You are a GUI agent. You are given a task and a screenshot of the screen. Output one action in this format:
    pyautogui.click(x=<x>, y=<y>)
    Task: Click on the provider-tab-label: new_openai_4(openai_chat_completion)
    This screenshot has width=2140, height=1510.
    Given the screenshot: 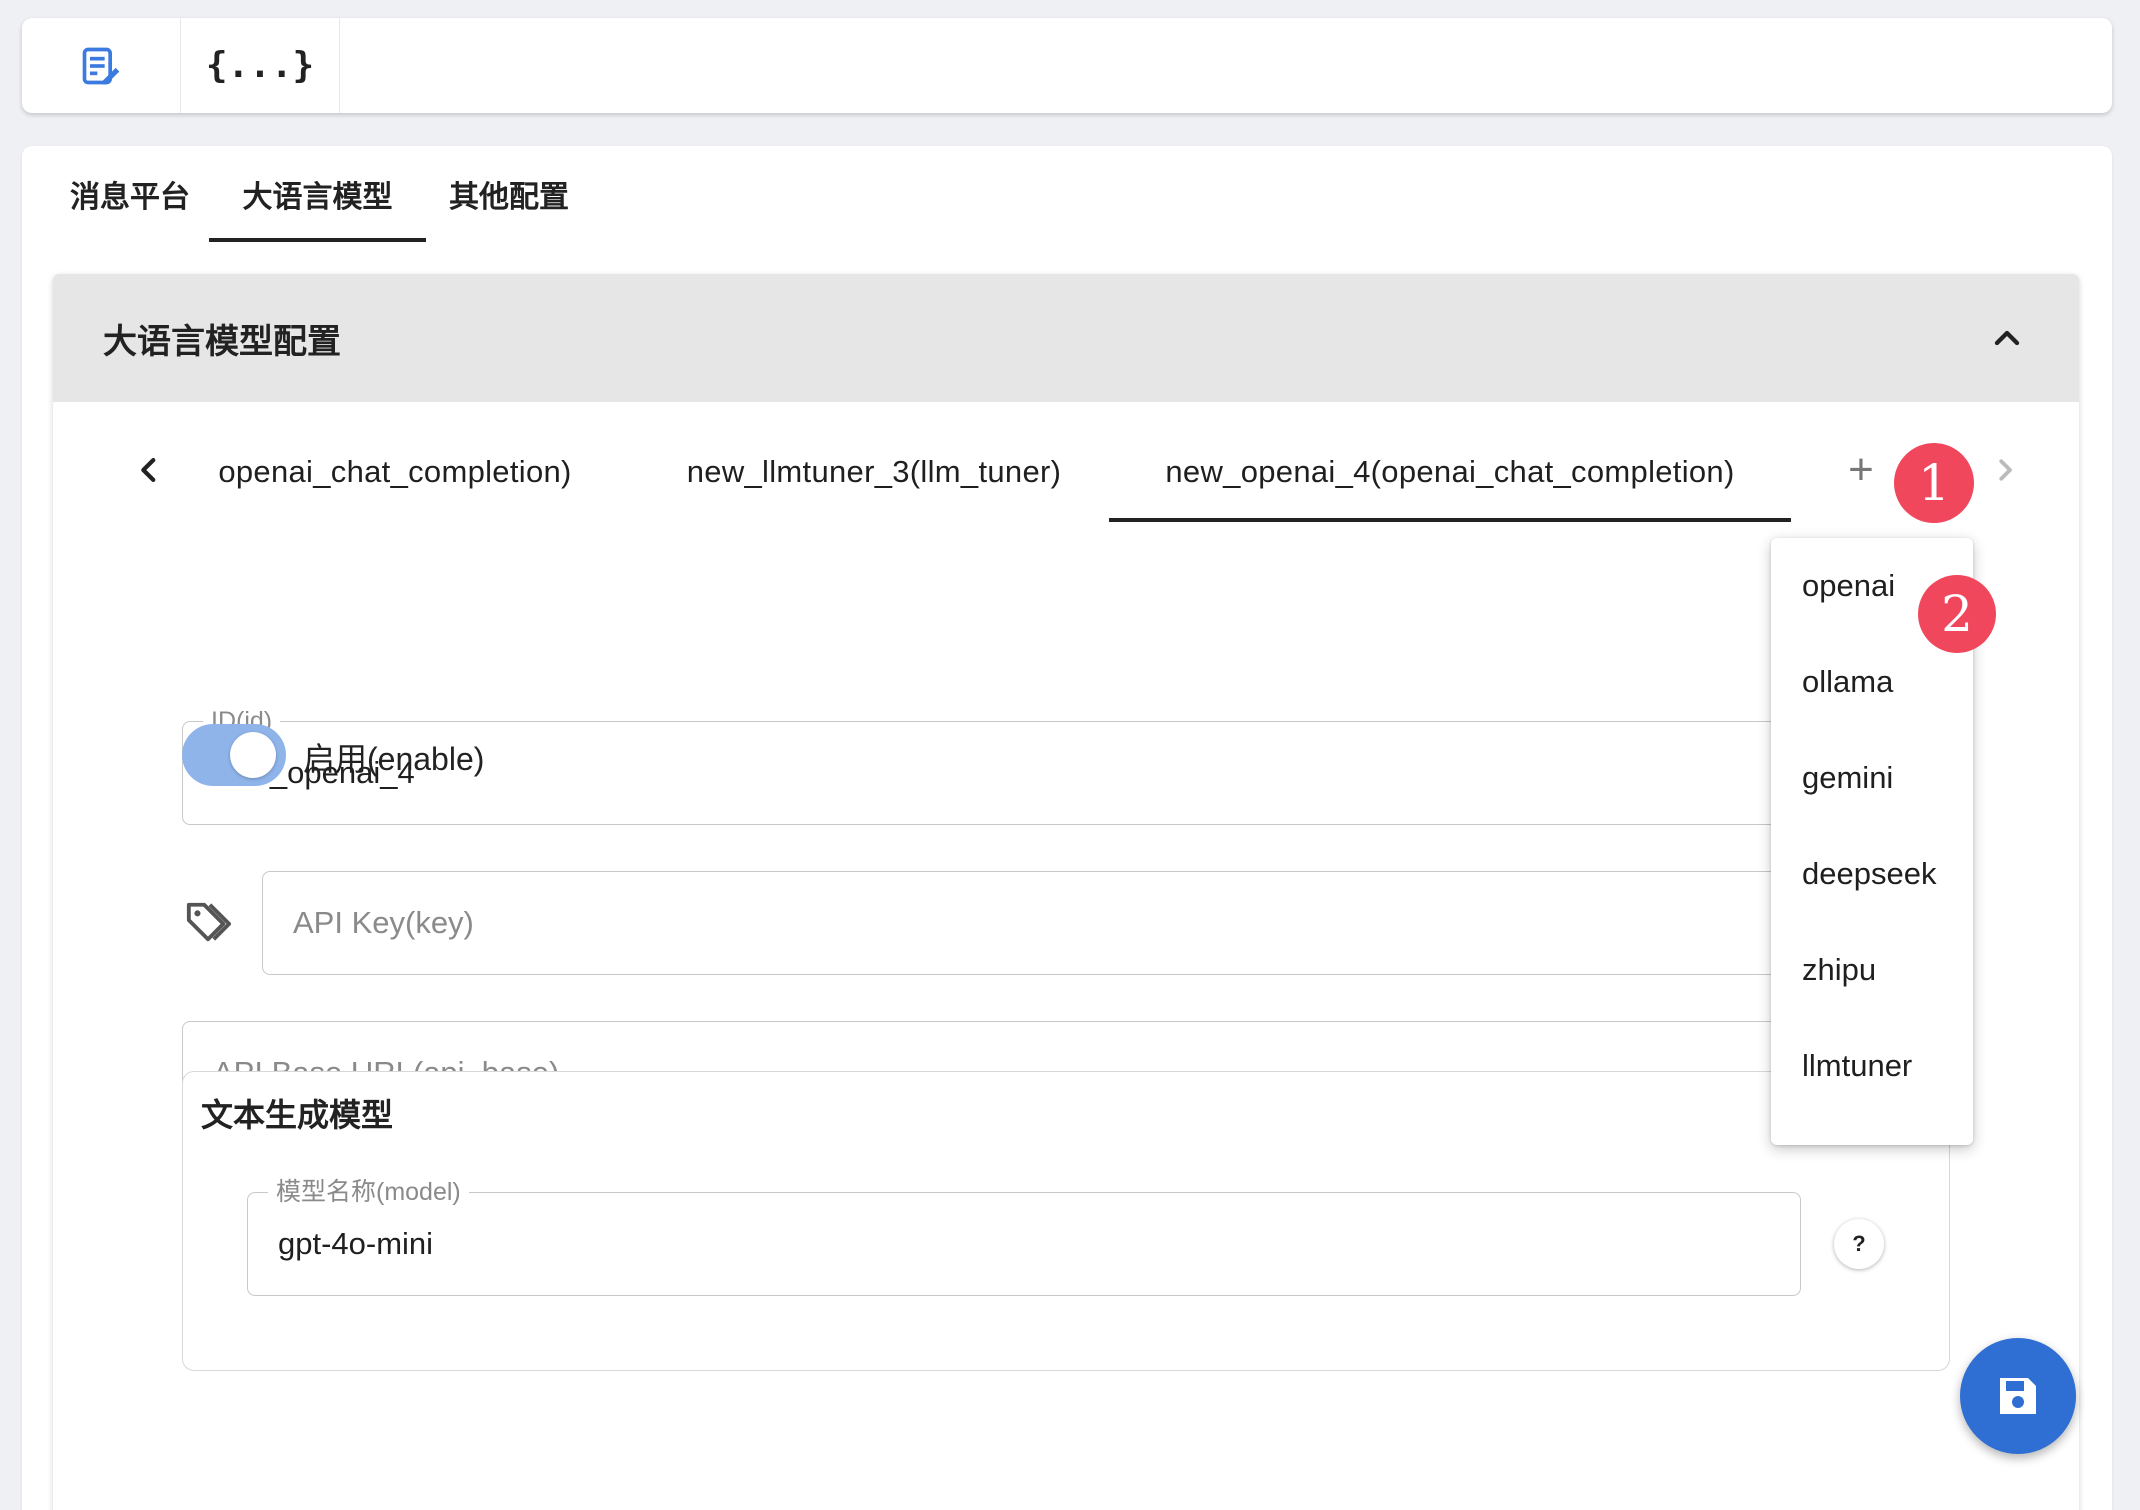 What is the action you would take?
    pyautogui.click(x=1450, y=471)
    